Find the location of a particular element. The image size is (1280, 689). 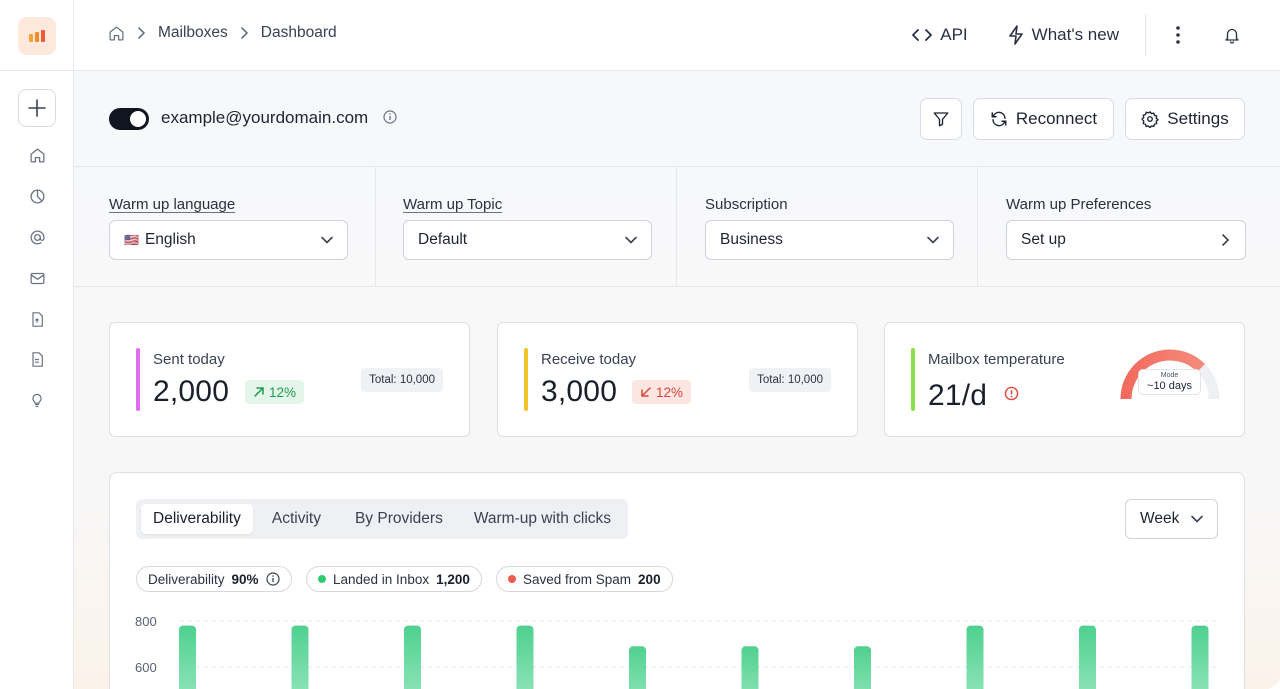

preferences-value: Set up is located at coordinates (1043, 239).